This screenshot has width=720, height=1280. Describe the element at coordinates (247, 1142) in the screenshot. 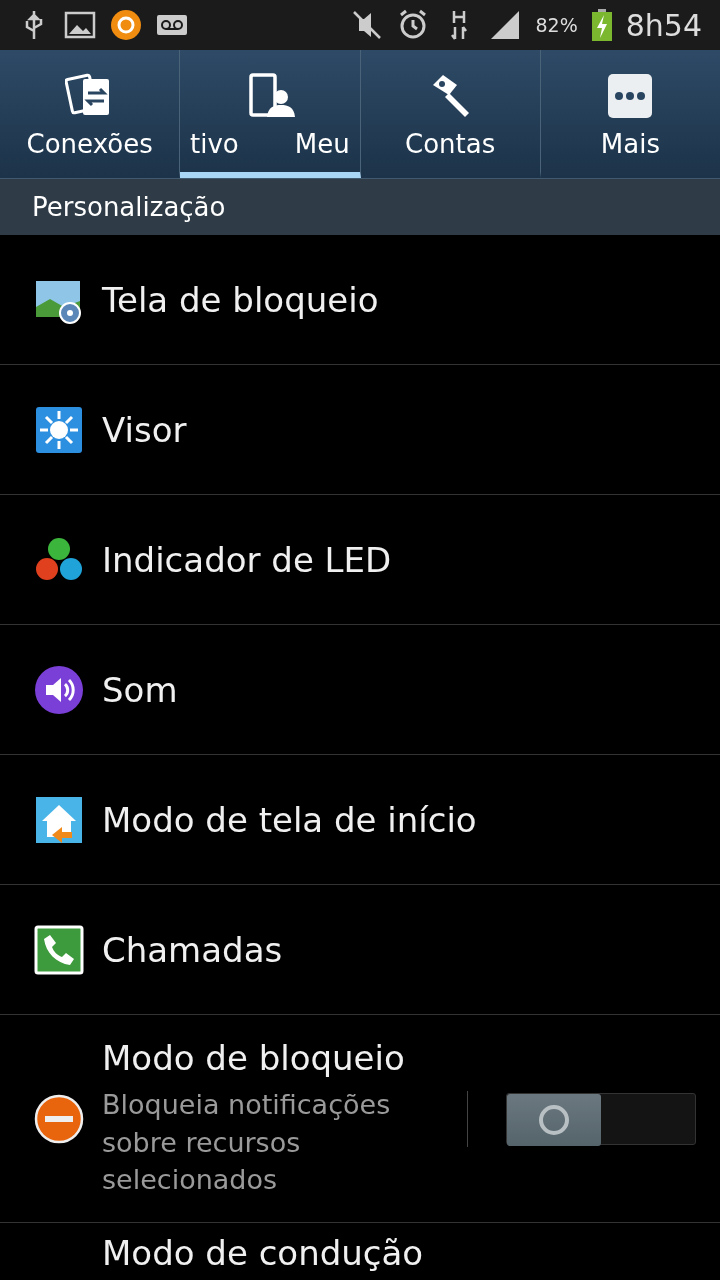

I see `setting-description: Bloqueia notificações sobre recursos selecionados` at that location.